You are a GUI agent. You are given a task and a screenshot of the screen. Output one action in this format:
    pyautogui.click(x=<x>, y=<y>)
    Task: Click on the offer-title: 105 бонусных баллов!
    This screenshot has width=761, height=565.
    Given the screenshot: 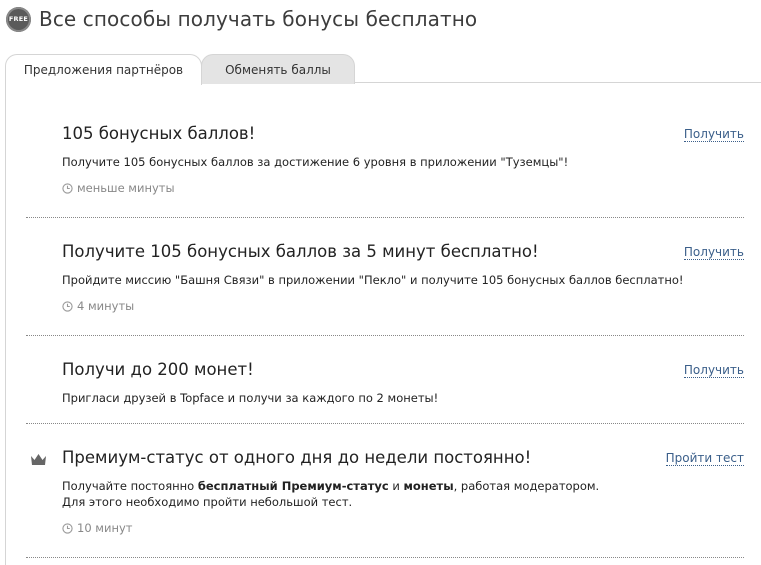 What is the action you would take?
    pyautogui.click(x=159, y=133)
    